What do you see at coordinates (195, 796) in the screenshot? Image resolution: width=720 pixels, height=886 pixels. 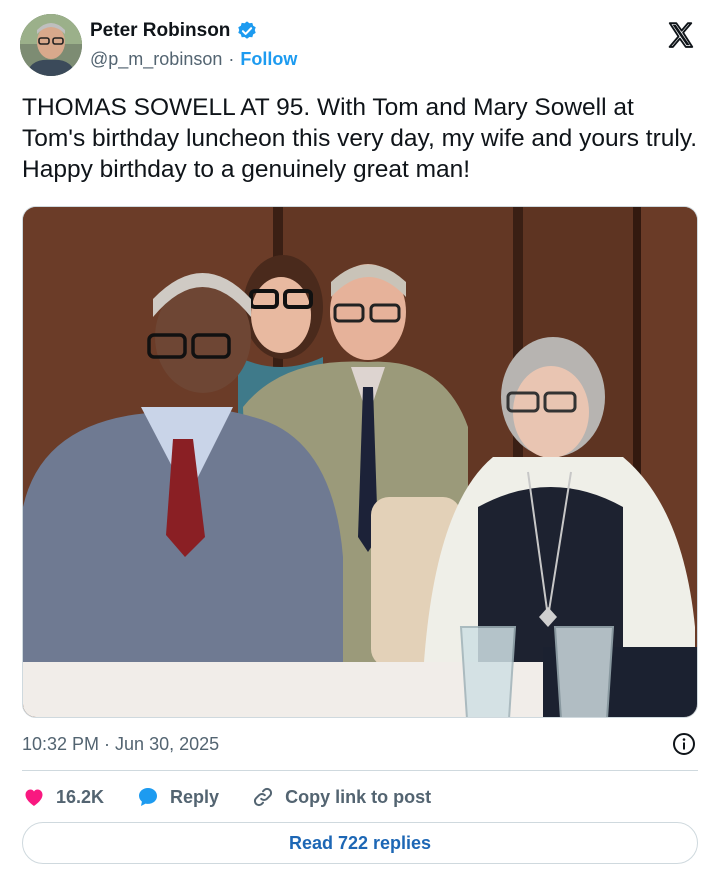 I see `reply-label: Reply` at bounding box center [195, 796].